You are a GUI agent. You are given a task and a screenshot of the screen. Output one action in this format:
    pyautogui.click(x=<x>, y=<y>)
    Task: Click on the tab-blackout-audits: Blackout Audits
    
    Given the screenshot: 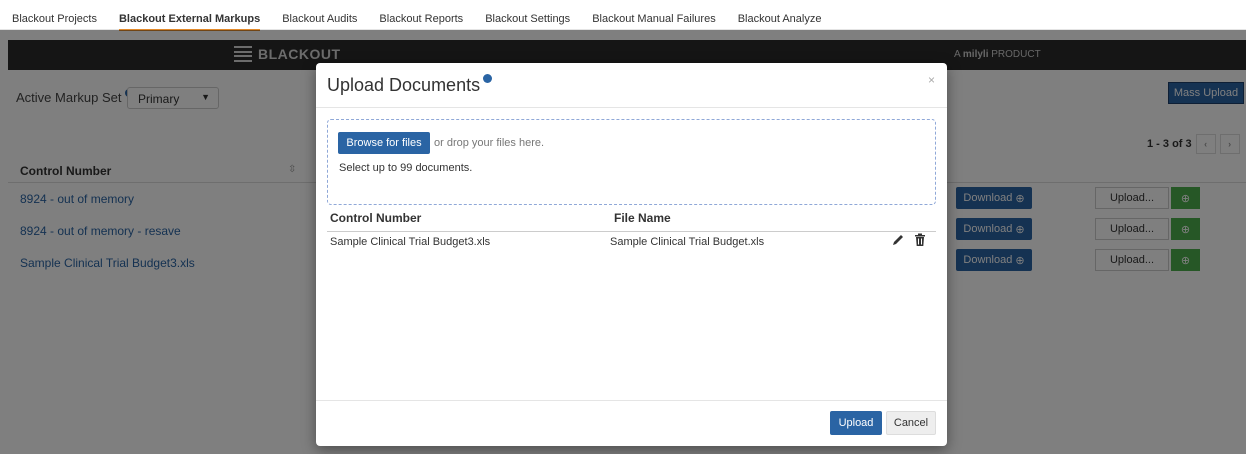 What is the action you would take?
    pyautogui.click(x=319, y=21)
    